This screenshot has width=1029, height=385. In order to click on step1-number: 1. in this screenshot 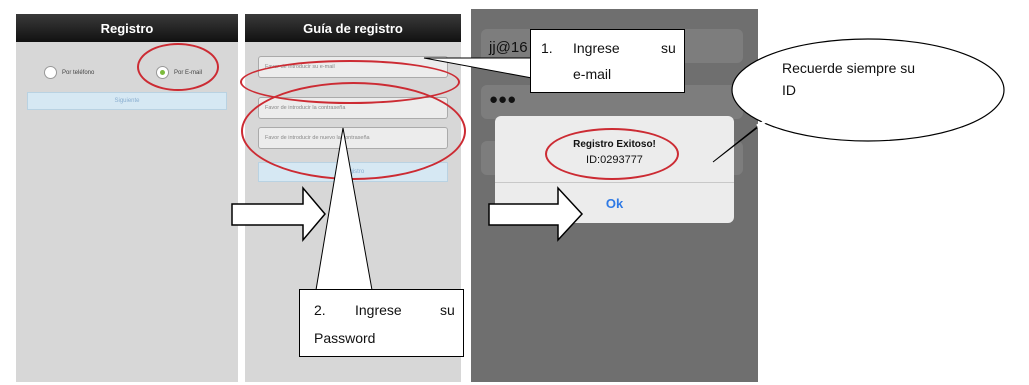, I will do `click(547, 48)`.